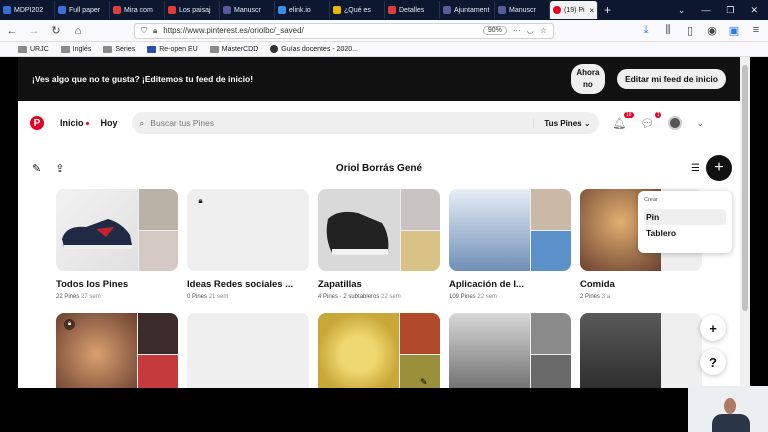 This screenshot has width=768, height=432. Describe the element at coordinates (109, 123) in the screenshot. I see `nav-today: Hoy` at that location.